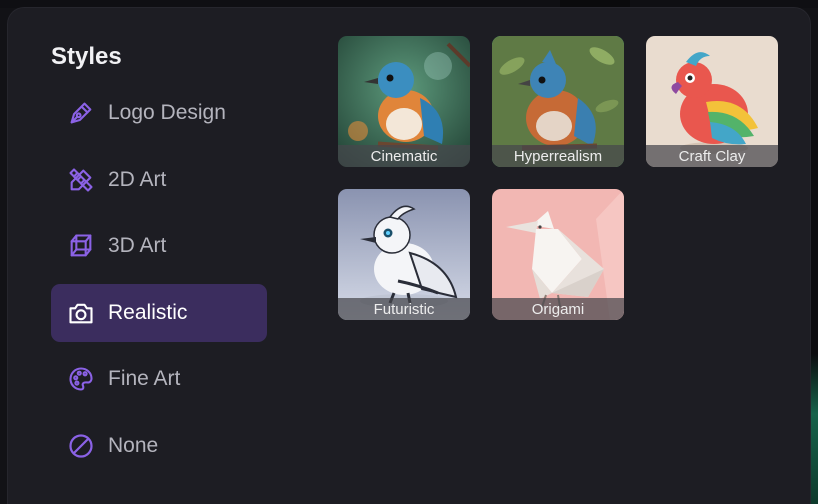 This screenshot has width=818, height=504. What do you see at coordinates (137, 179) in the screenshot?
I see `nav-item-label: 2D Art` at bounding box center [137, 179].